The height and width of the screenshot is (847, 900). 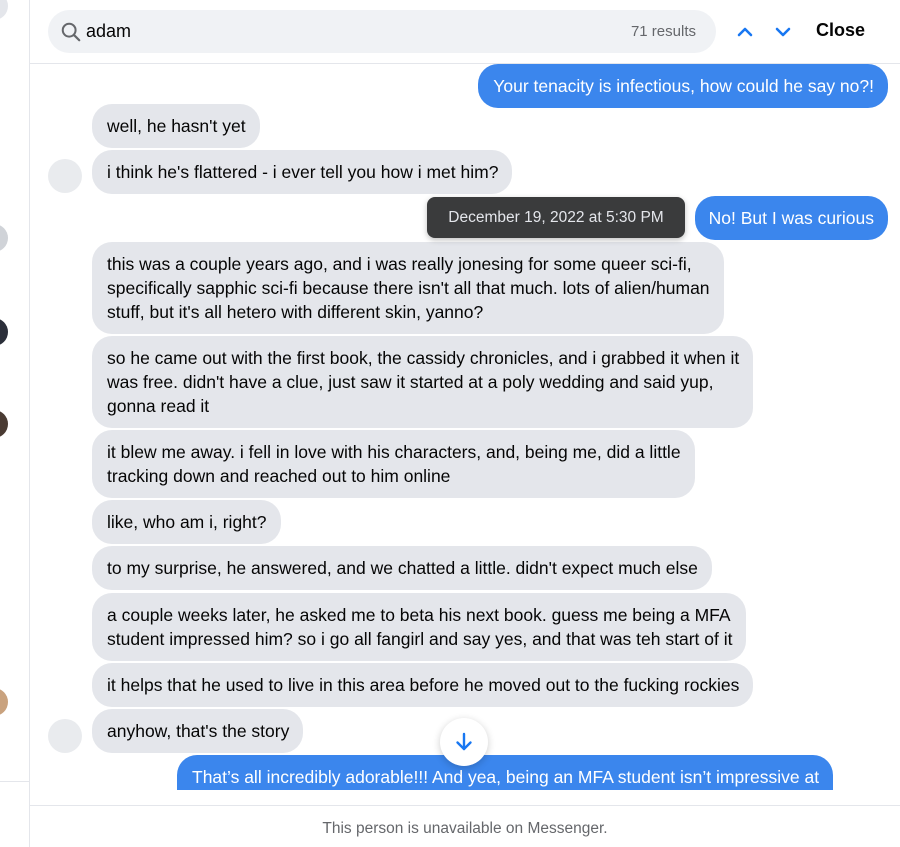 What do you see at coordinates (840, 30) in the screenshot?
I see `close-button: Close` at bounding box center [840, 30].